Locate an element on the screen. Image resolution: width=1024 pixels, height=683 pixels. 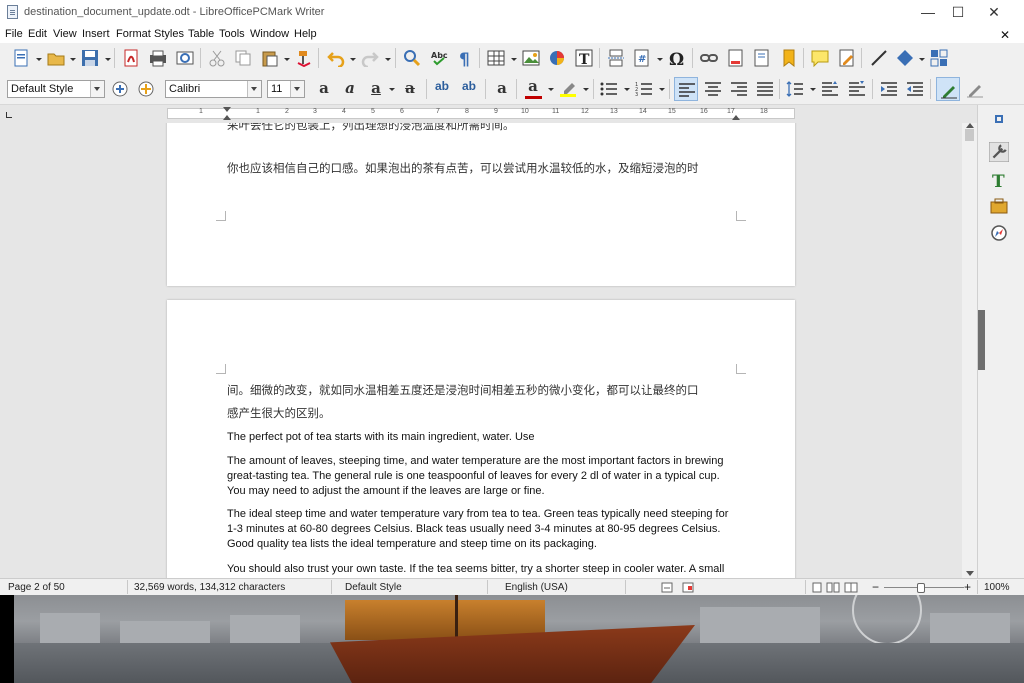
paragraph-style-combo: Default Style is located at coordinates (56, 89).